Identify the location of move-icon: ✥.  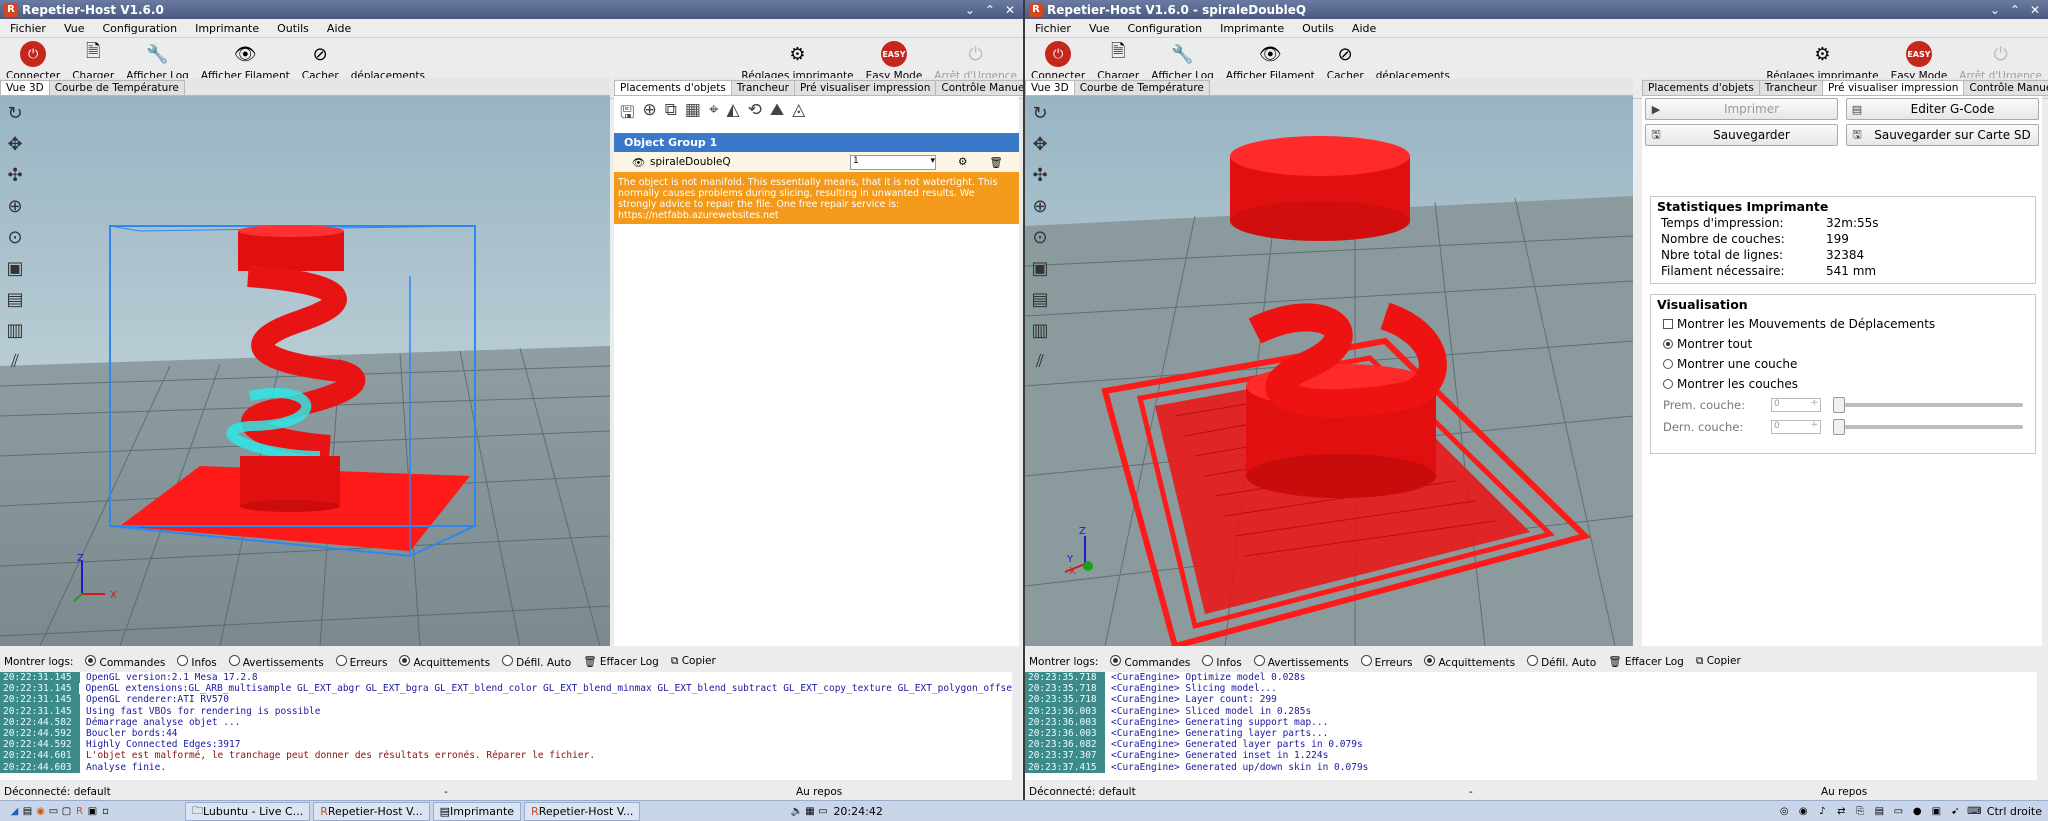
(15, 144).